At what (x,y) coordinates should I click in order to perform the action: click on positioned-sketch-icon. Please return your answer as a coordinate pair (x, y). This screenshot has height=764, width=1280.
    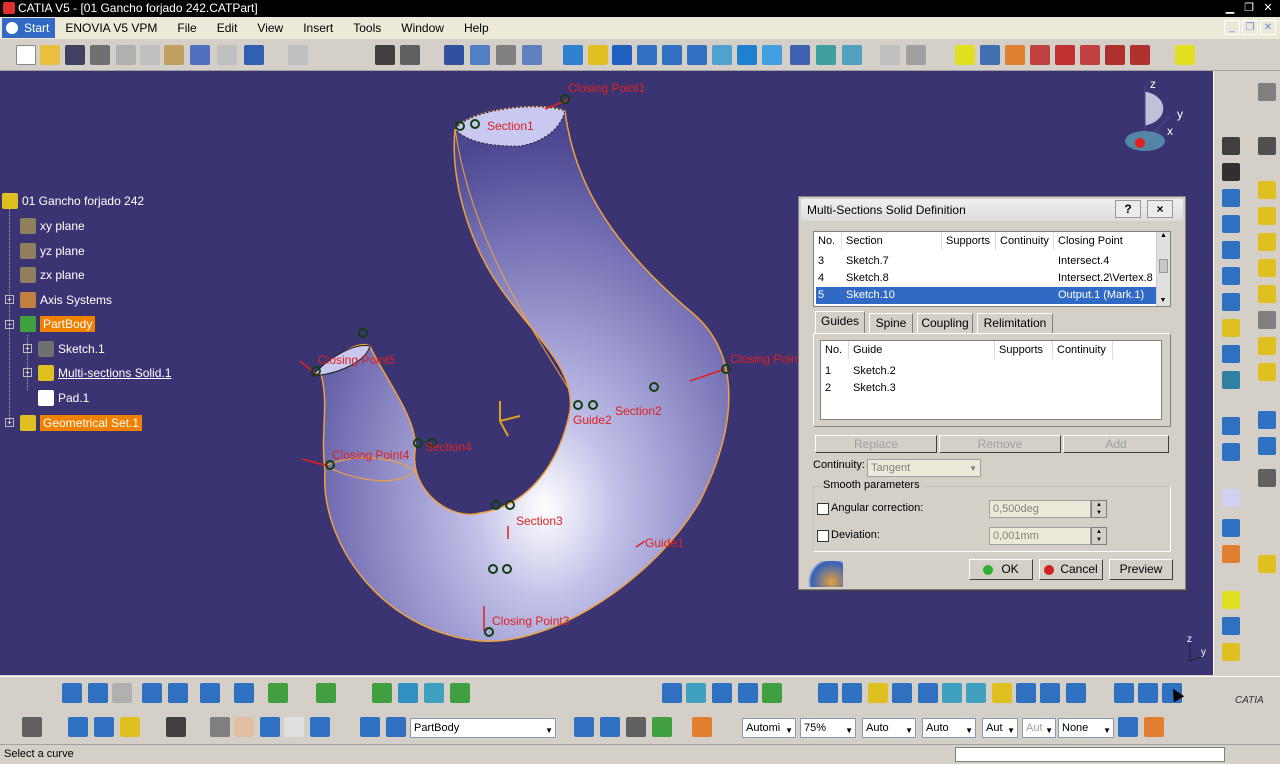
    Looking at the image, I should click on (1231, 172).